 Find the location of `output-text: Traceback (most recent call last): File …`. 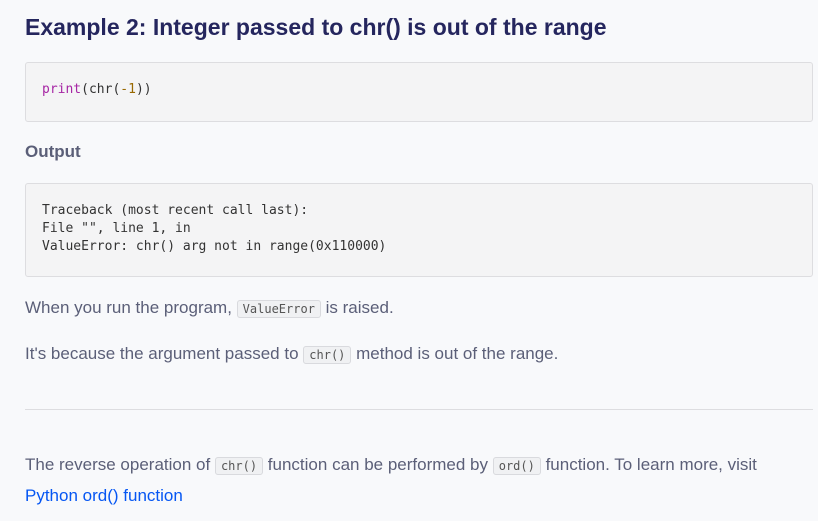

output-text: Traceback (most recent call last): File … is located at coordinates (214, 228).